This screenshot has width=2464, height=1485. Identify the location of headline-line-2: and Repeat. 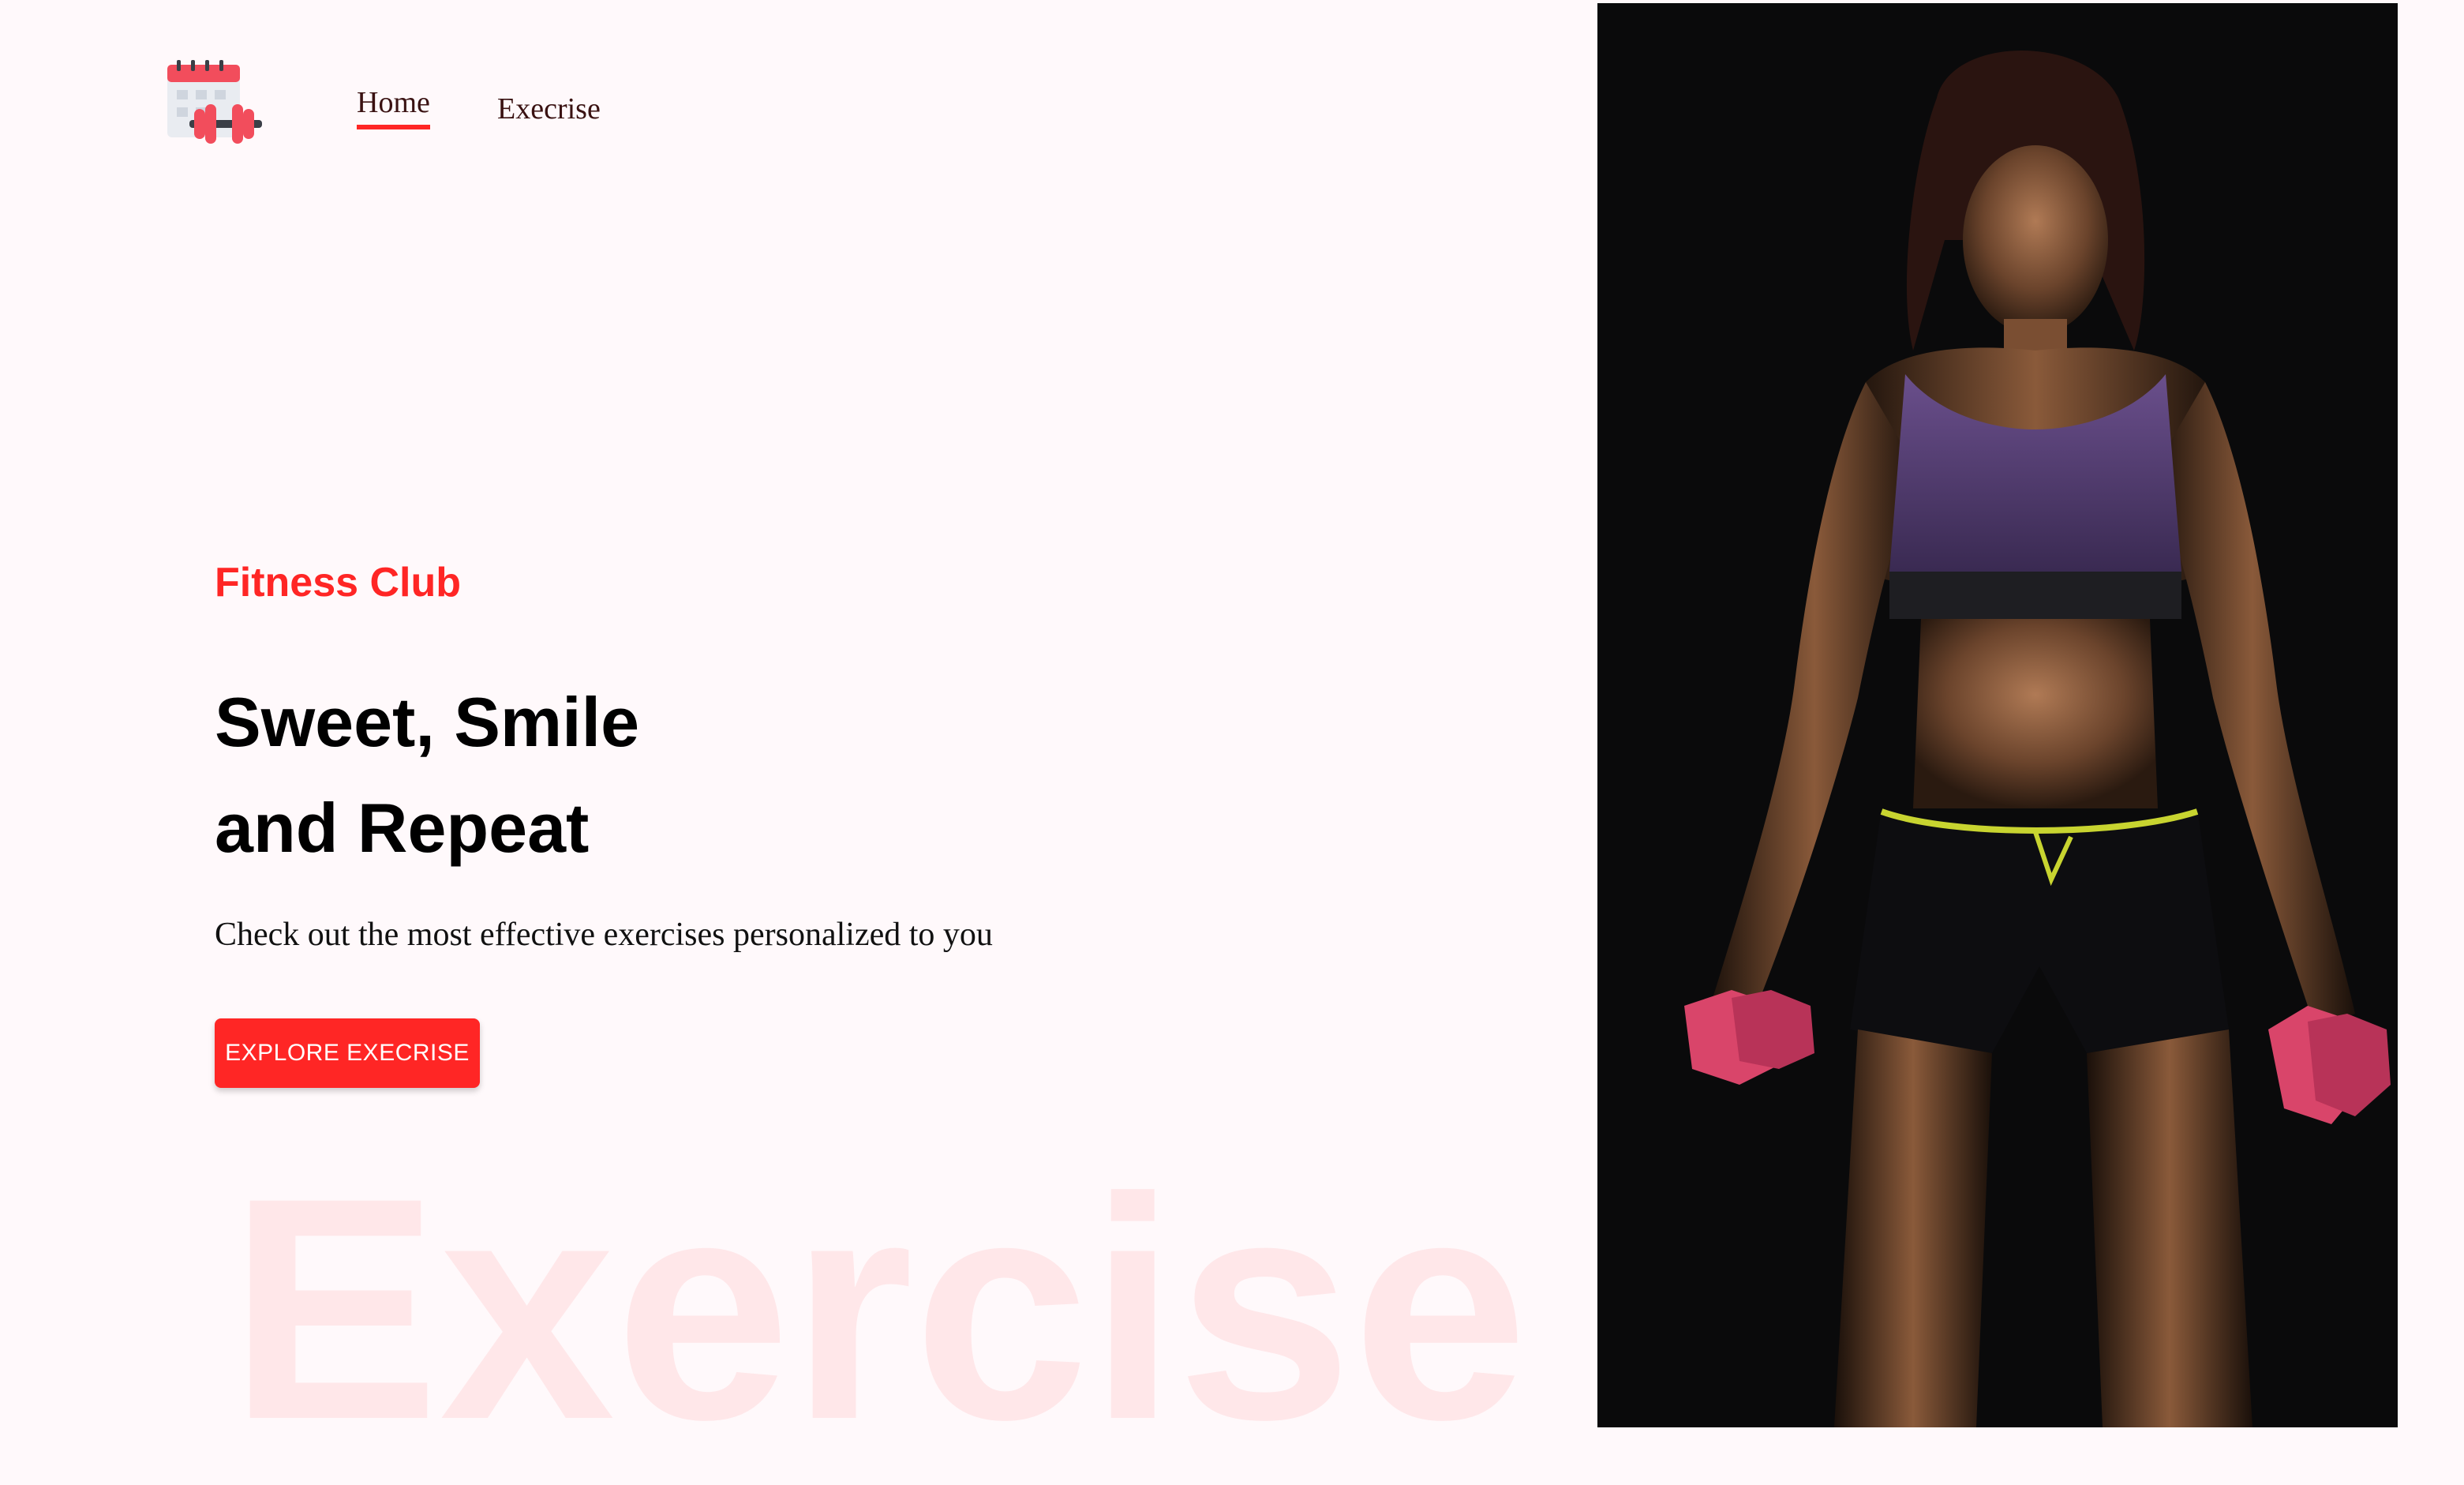
(402, 828).